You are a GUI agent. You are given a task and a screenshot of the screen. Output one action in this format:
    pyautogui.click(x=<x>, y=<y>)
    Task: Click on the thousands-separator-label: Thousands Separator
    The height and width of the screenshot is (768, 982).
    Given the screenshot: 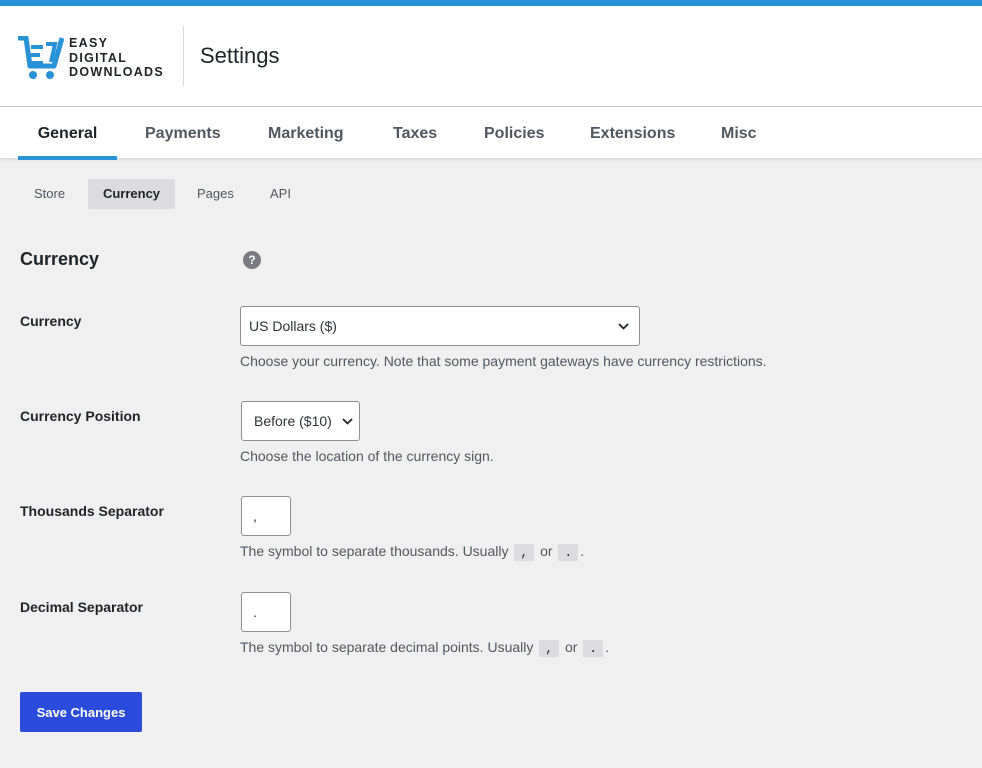 What is the action you would take?
    pyautogui.click(x=92, y=511)
    